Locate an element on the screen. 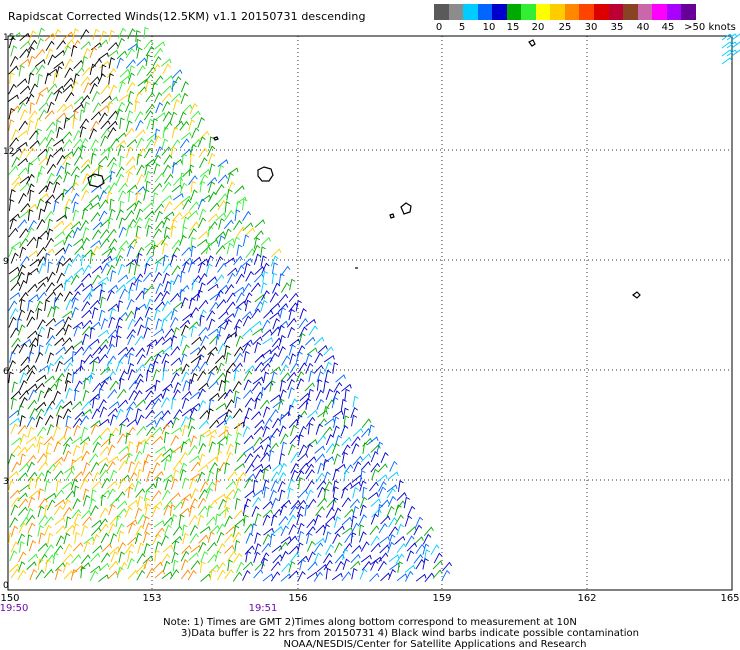  longitude-label: 153 is located at coordinates (152, 598).